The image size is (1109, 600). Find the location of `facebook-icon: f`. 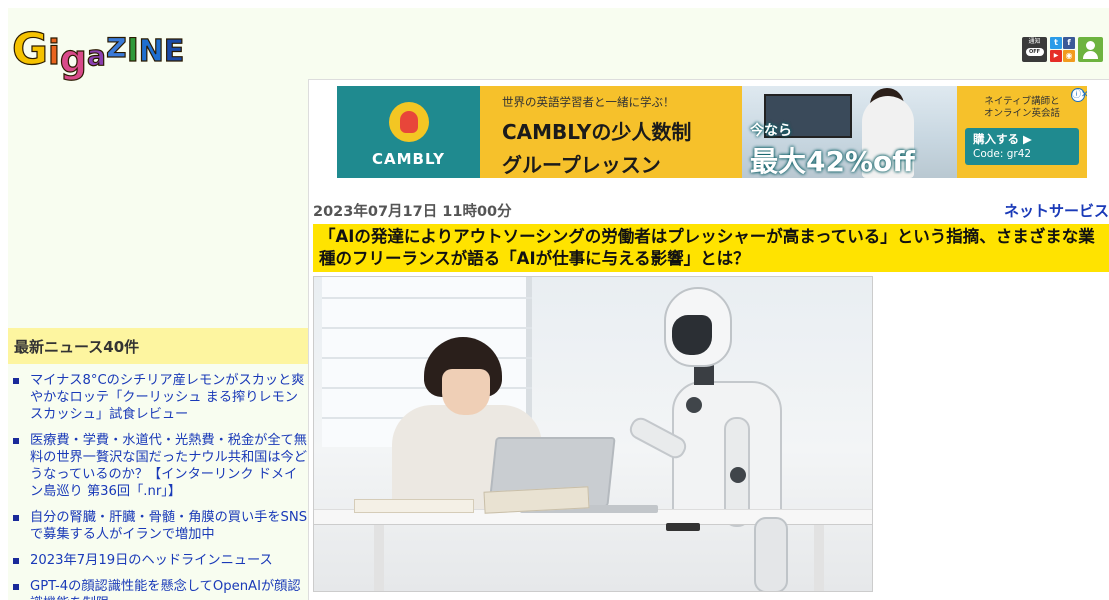

facebook-icon: f is located at coordinates (1069, 43).